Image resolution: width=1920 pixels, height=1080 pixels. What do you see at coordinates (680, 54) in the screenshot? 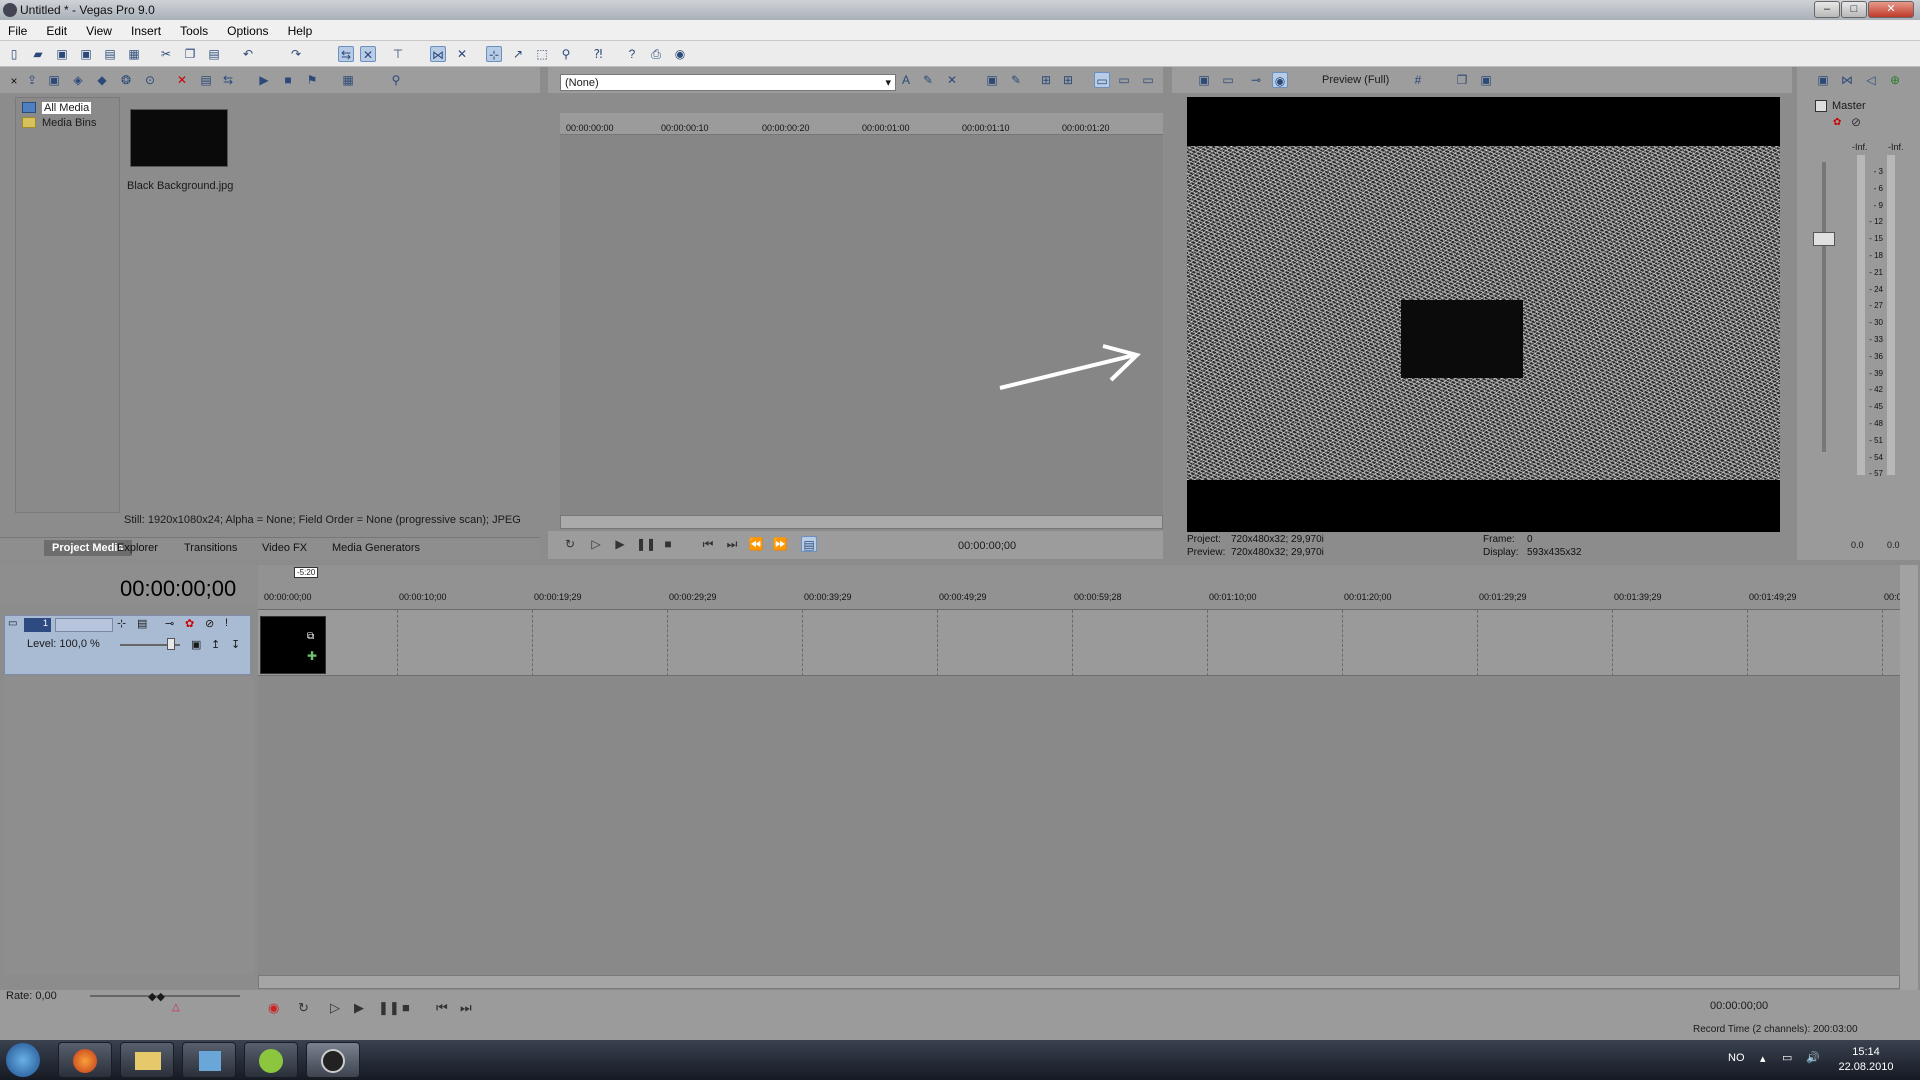
I see `burn-icon: ◉` at bounding box center [680, 54].